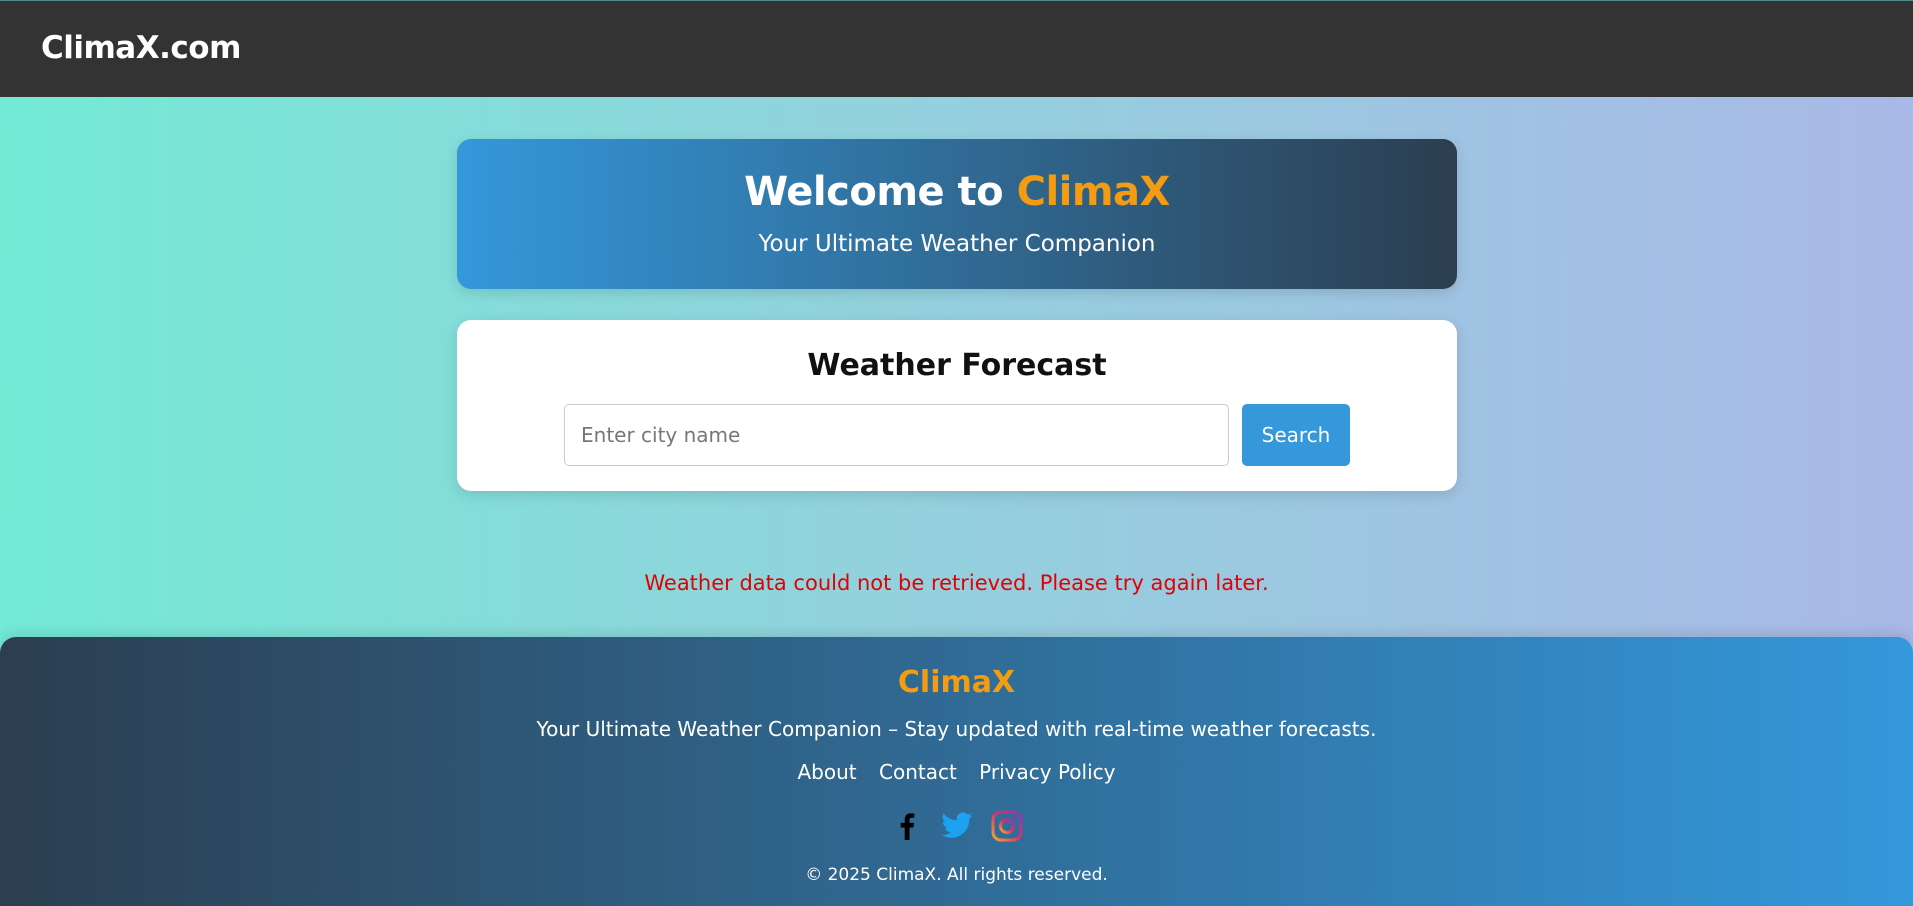 The image size is (1913, 906). Describe the element at coordinates (957, 244) in the screenshot. I see `welcome-subtitle: Your Ultimate Weather Companion` at that location.